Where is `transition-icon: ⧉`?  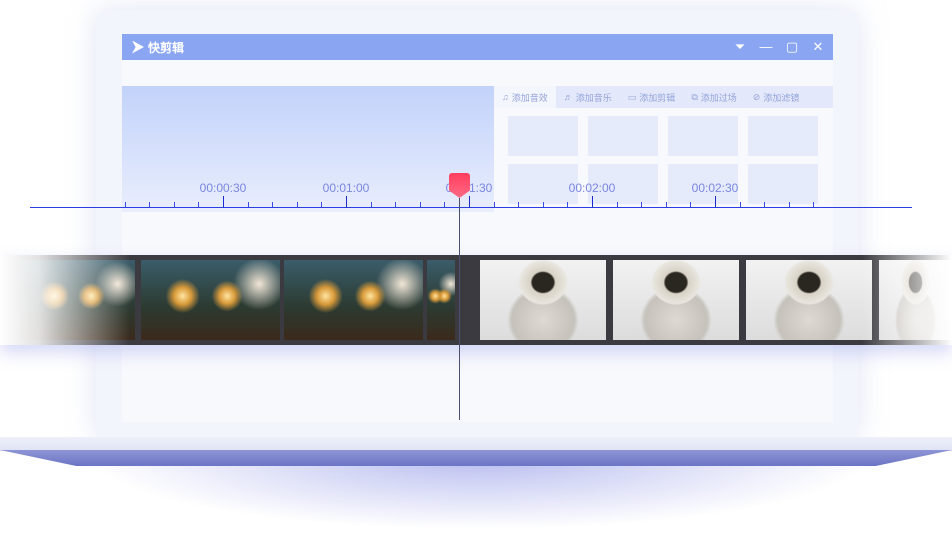 transition-icon: ⧉ is located at coordinates (694, 96).